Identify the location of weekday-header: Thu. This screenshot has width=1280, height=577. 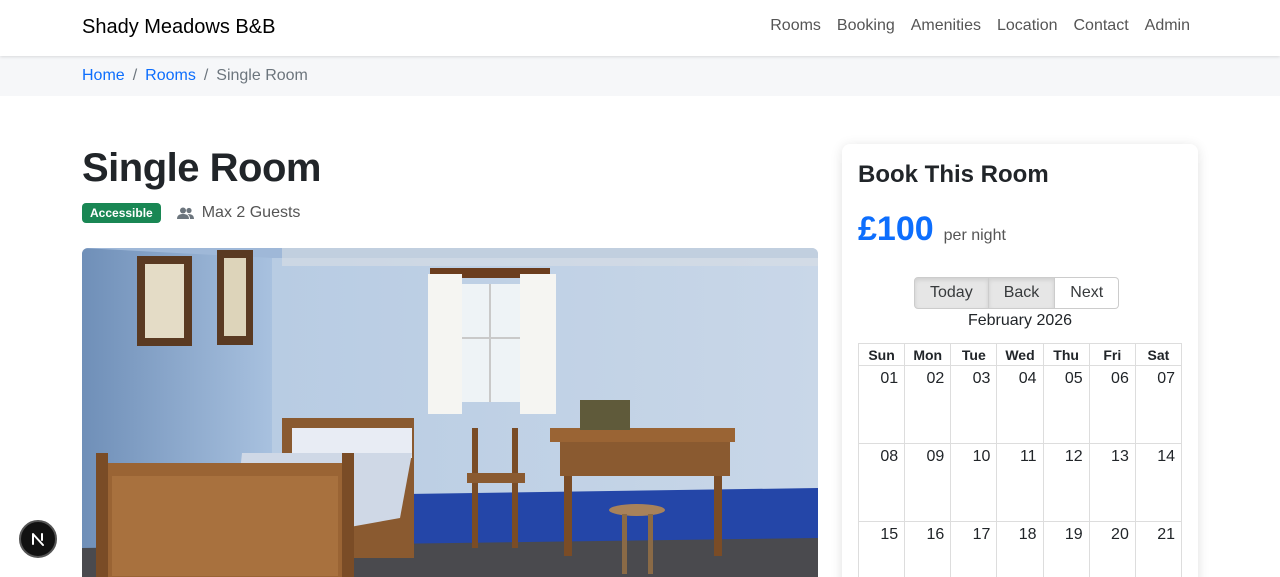
(1066, 354).